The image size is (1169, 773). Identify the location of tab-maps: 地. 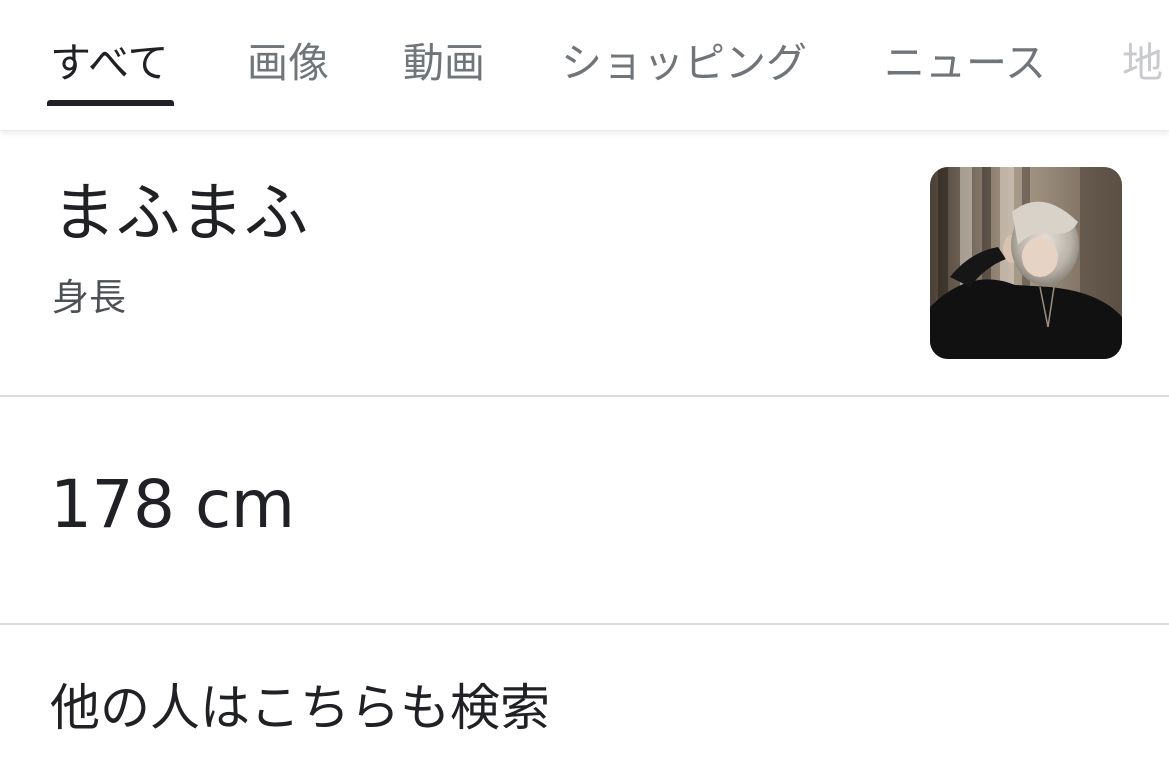
(1142, 63).